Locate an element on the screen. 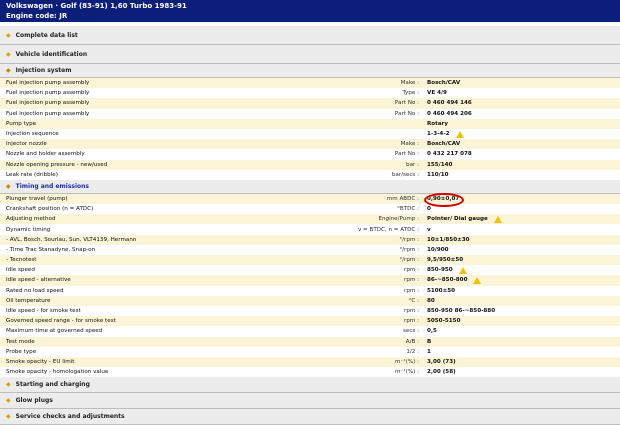 The image size is (620, 425). row-value: 110/10 is located at coordinates (521, 175).